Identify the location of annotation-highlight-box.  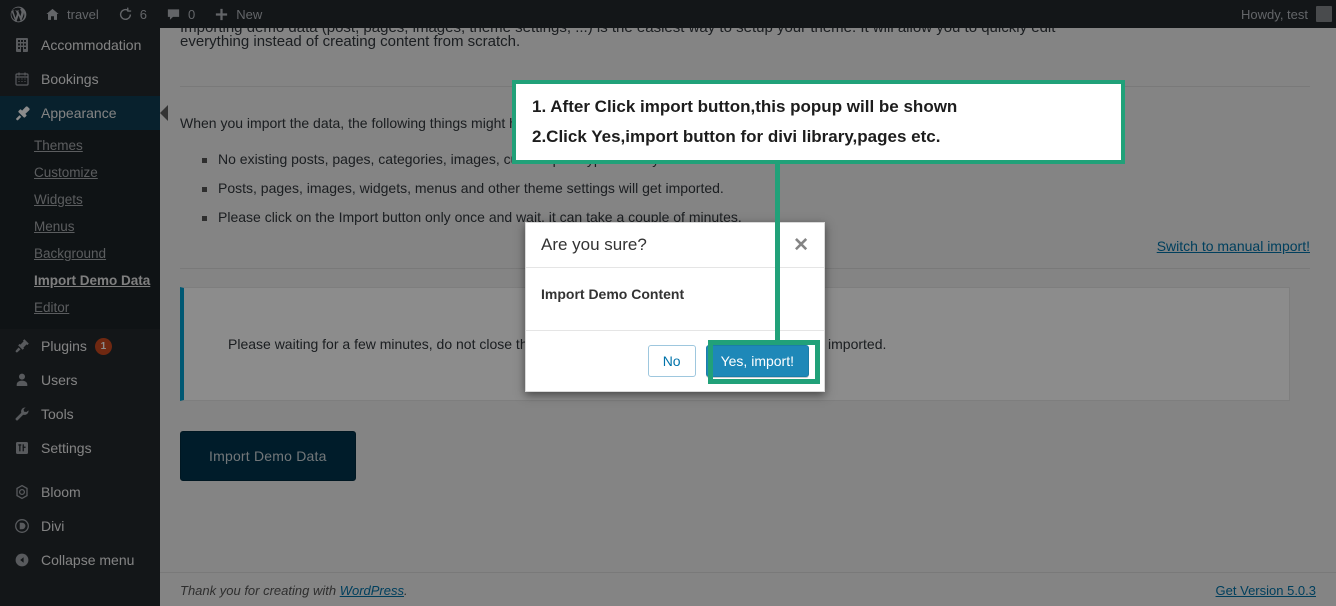
(764, 362).